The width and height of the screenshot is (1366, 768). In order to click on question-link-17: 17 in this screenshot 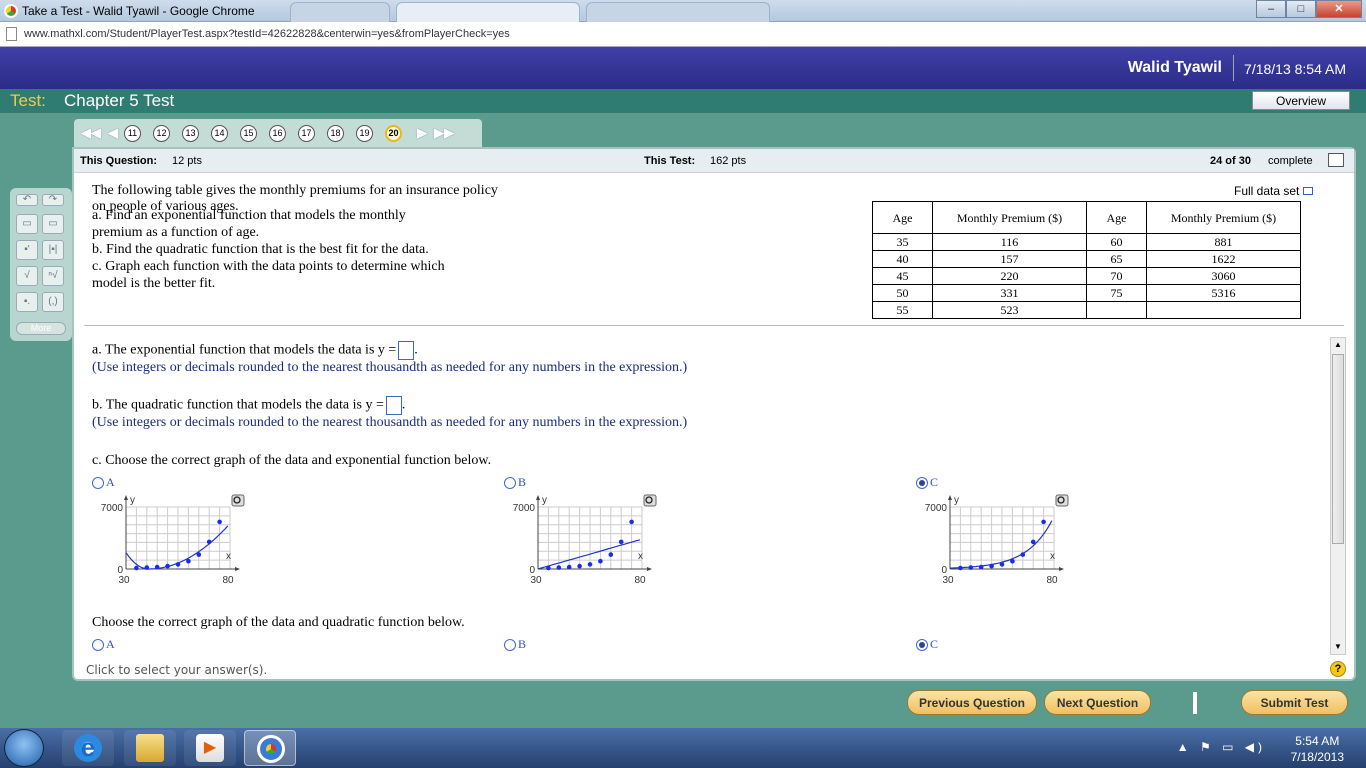, I will do `click(306, 133)`.